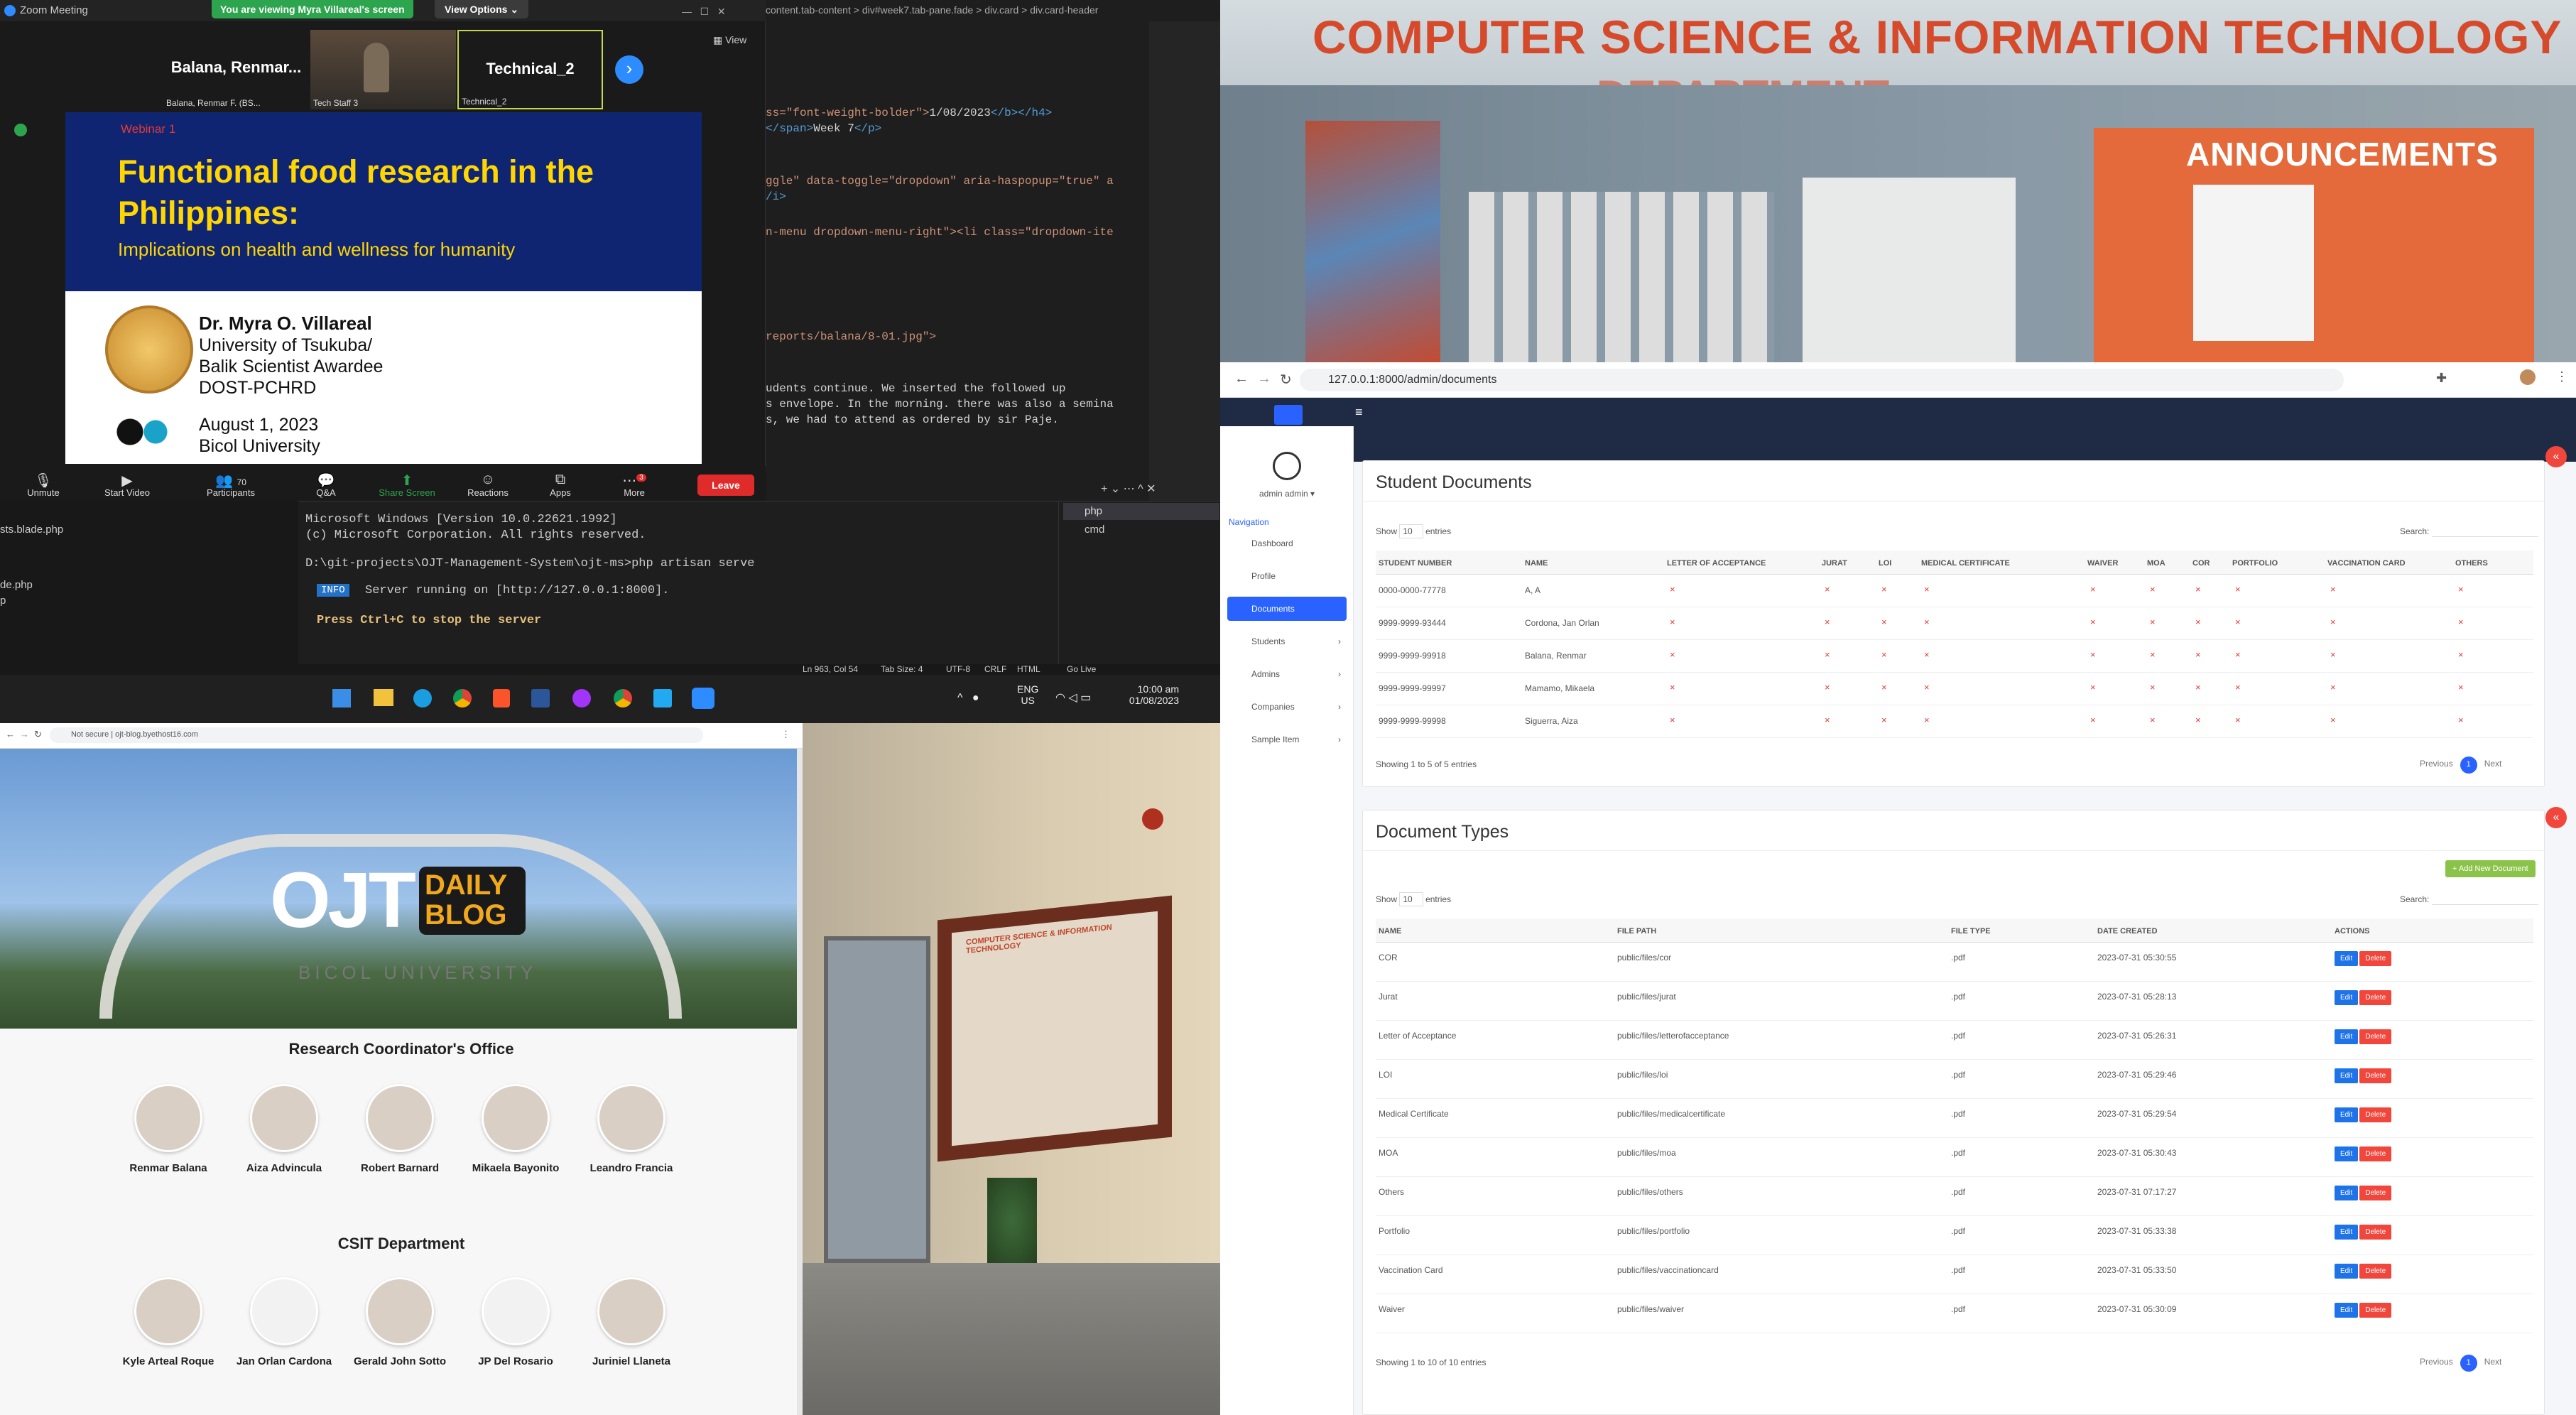  I want to click on tray-status-icons: ◠ ◁ ▭, so click(1073, 697).